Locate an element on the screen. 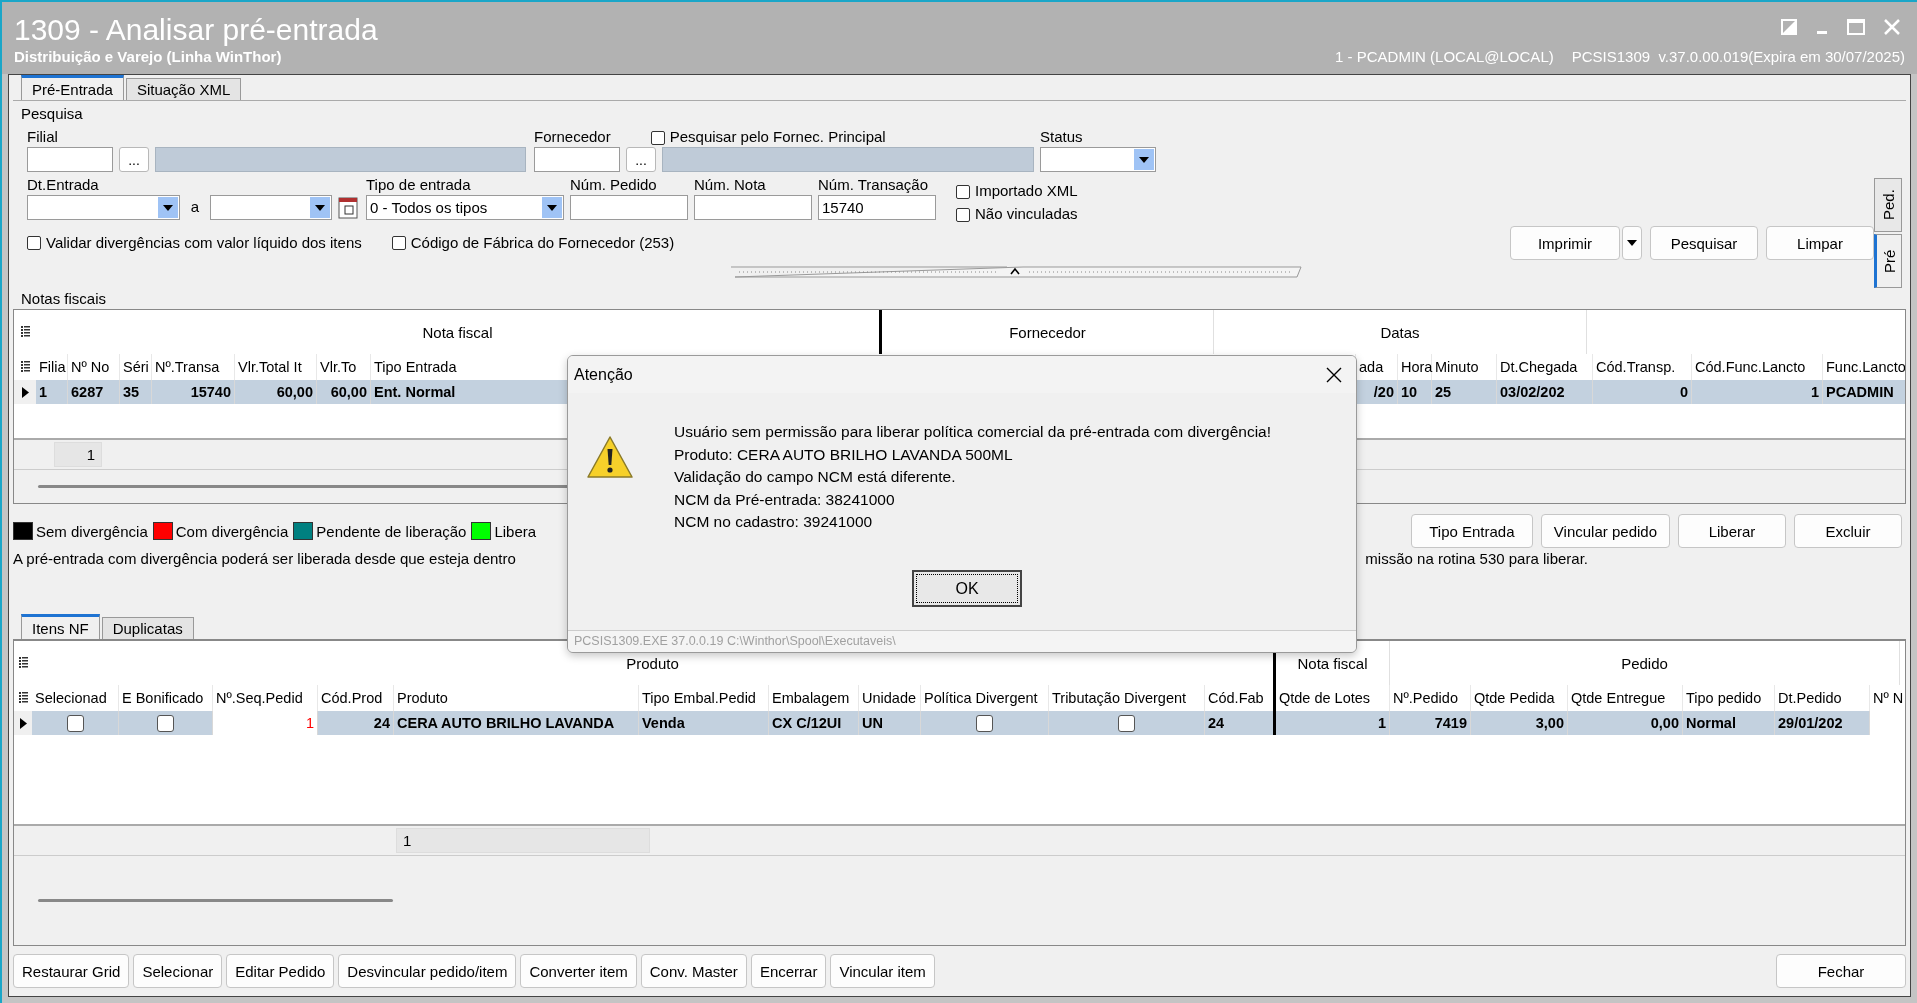  table-cell: UN is located at coordinates (890, 723).